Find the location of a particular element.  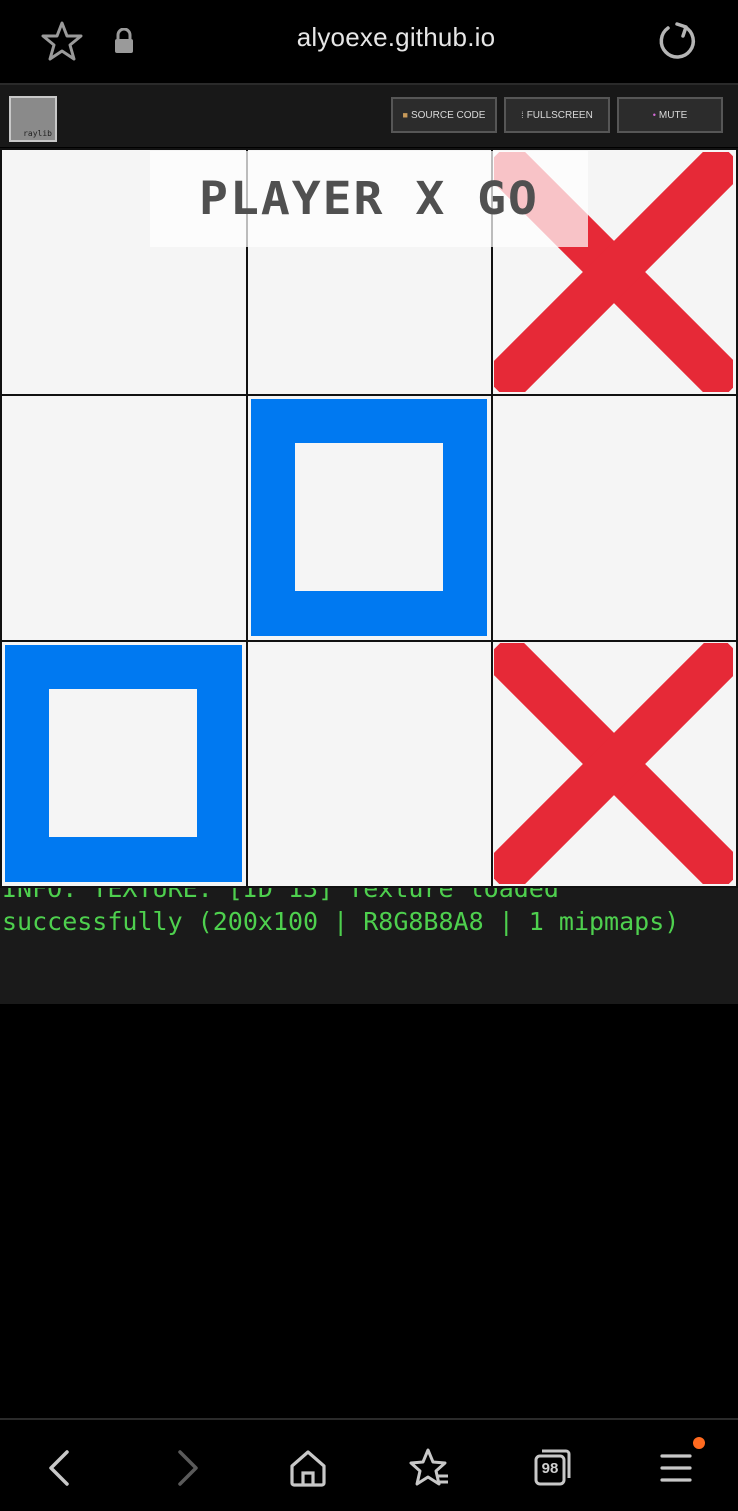

address-bar-url: alyoexe.github.io is located at coordinates (369, 37).